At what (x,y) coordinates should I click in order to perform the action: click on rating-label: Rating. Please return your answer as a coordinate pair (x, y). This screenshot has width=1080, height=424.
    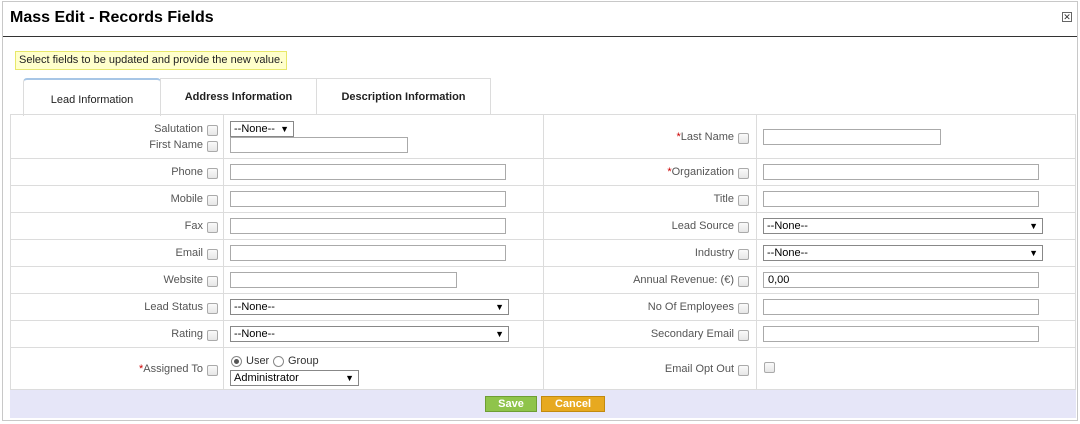
    Looking at the image, I should click on (187, 334).